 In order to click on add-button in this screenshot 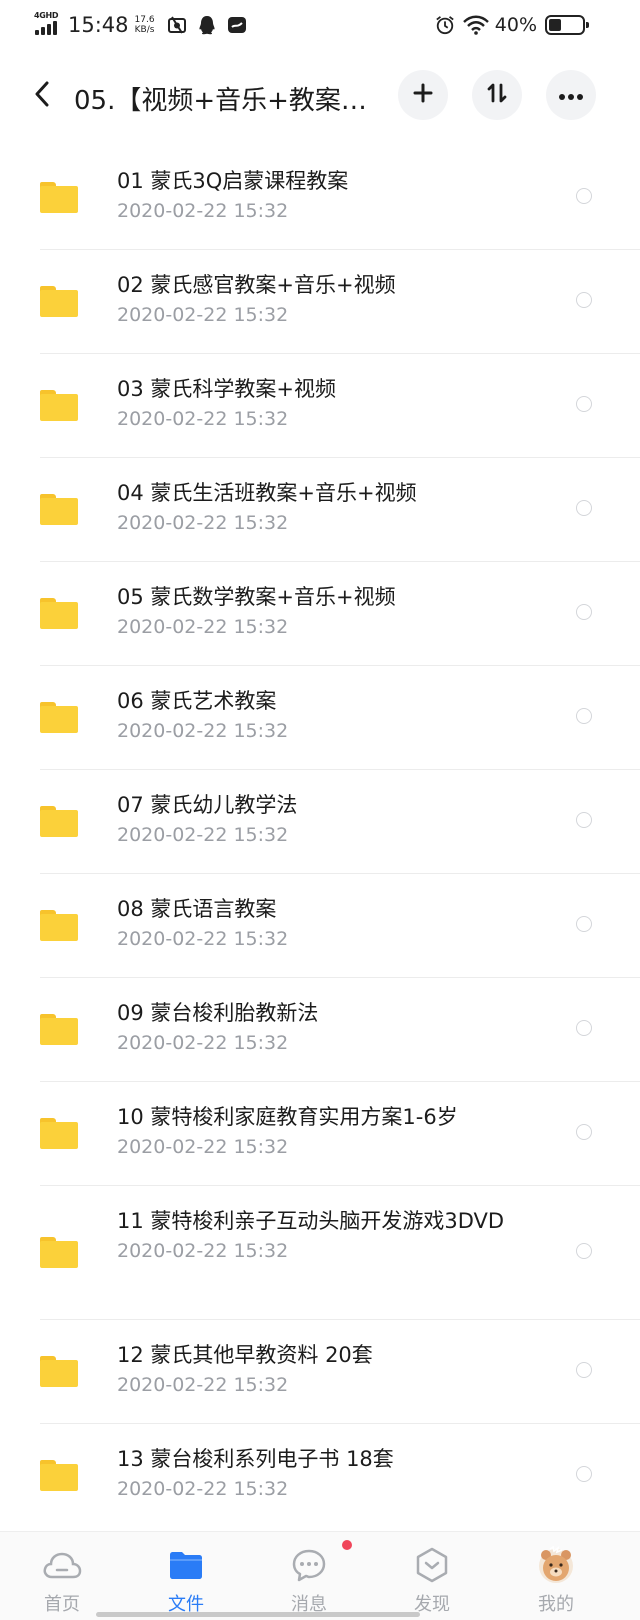, I will do `click(423, 95)`.